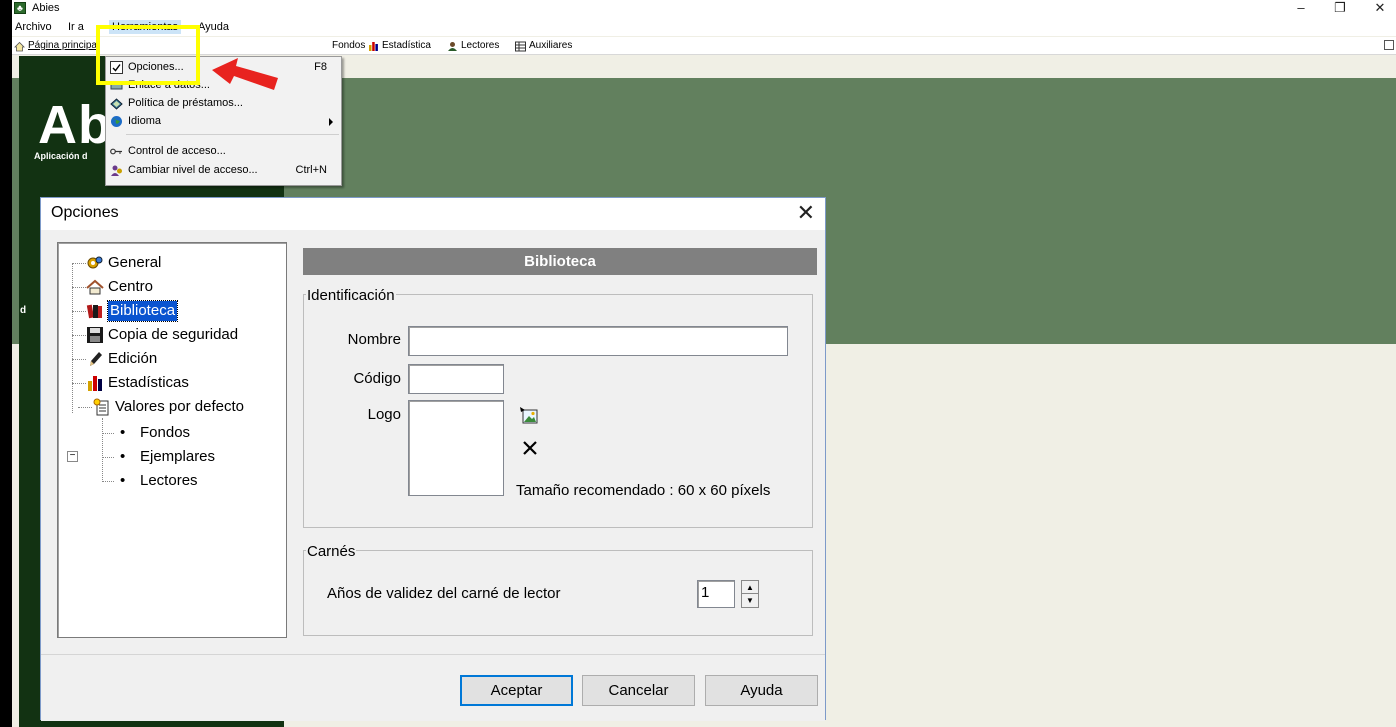  Describe the element at coordinates (33, 27) in the screenshot. I see `menu-archivo: Archivo` at that location.